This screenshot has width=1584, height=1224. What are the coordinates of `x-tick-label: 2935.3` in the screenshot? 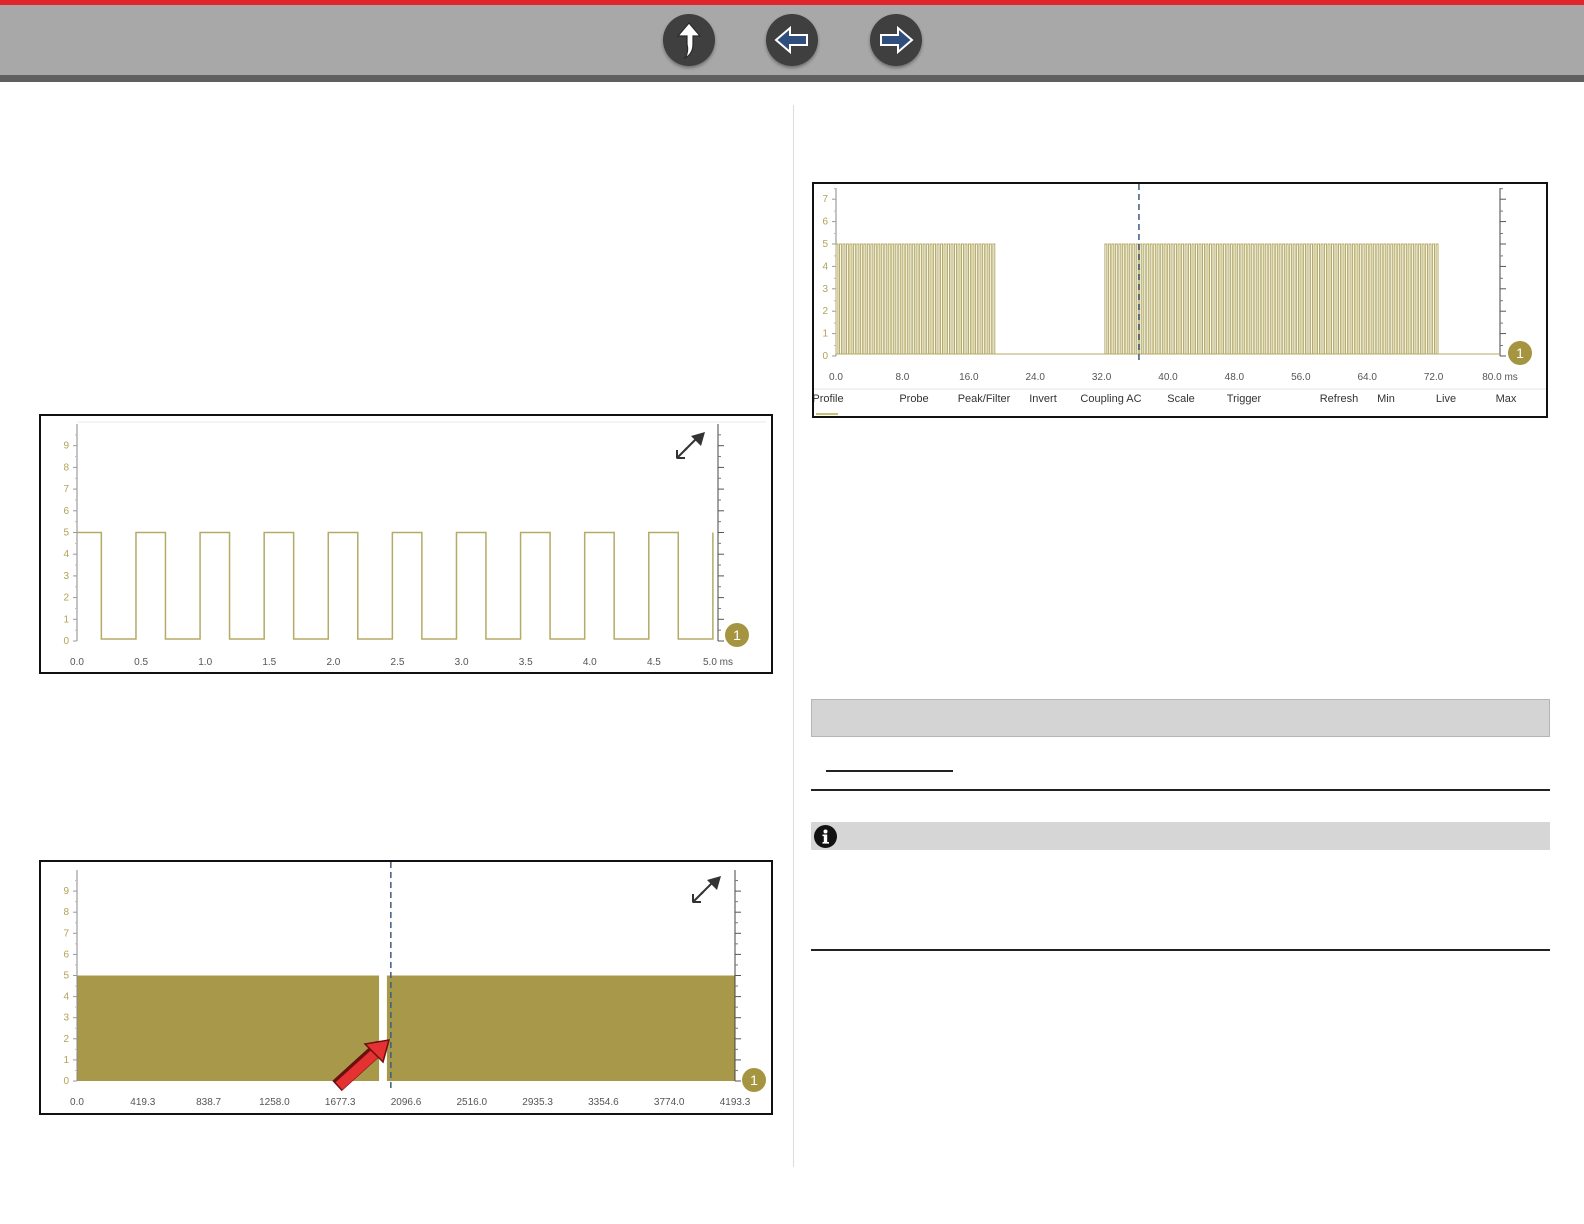 It's located at (537, 1102).